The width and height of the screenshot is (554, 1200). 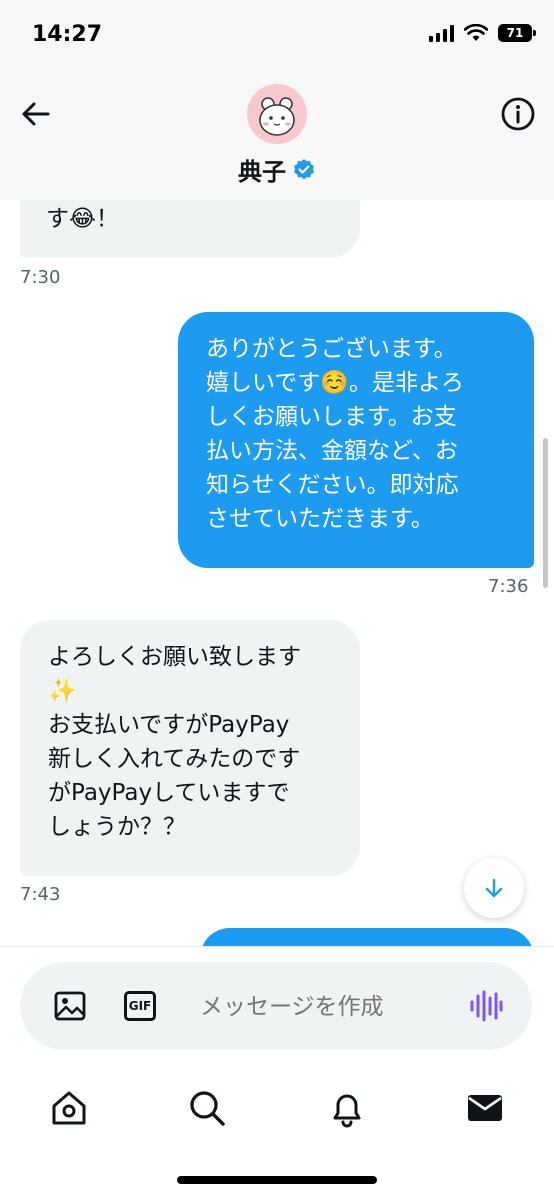 I want to click on contact-name: 典子, so click(x=262, y=172).